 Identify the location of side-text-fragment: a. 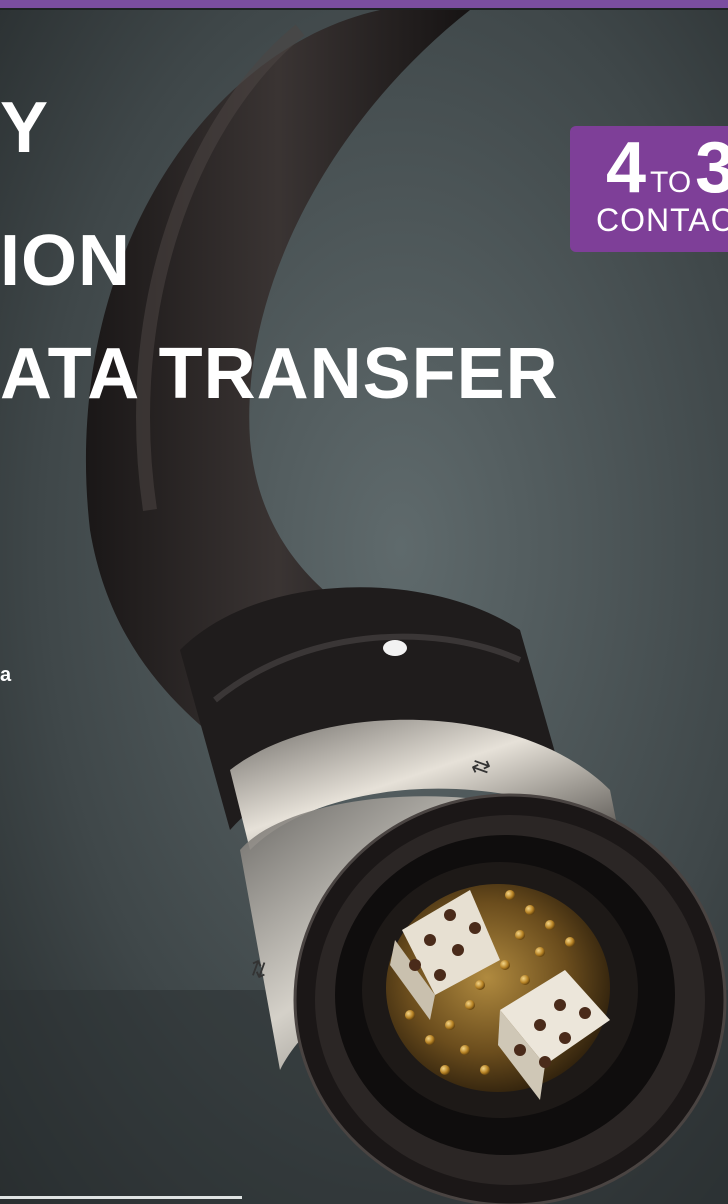
(6, 675).